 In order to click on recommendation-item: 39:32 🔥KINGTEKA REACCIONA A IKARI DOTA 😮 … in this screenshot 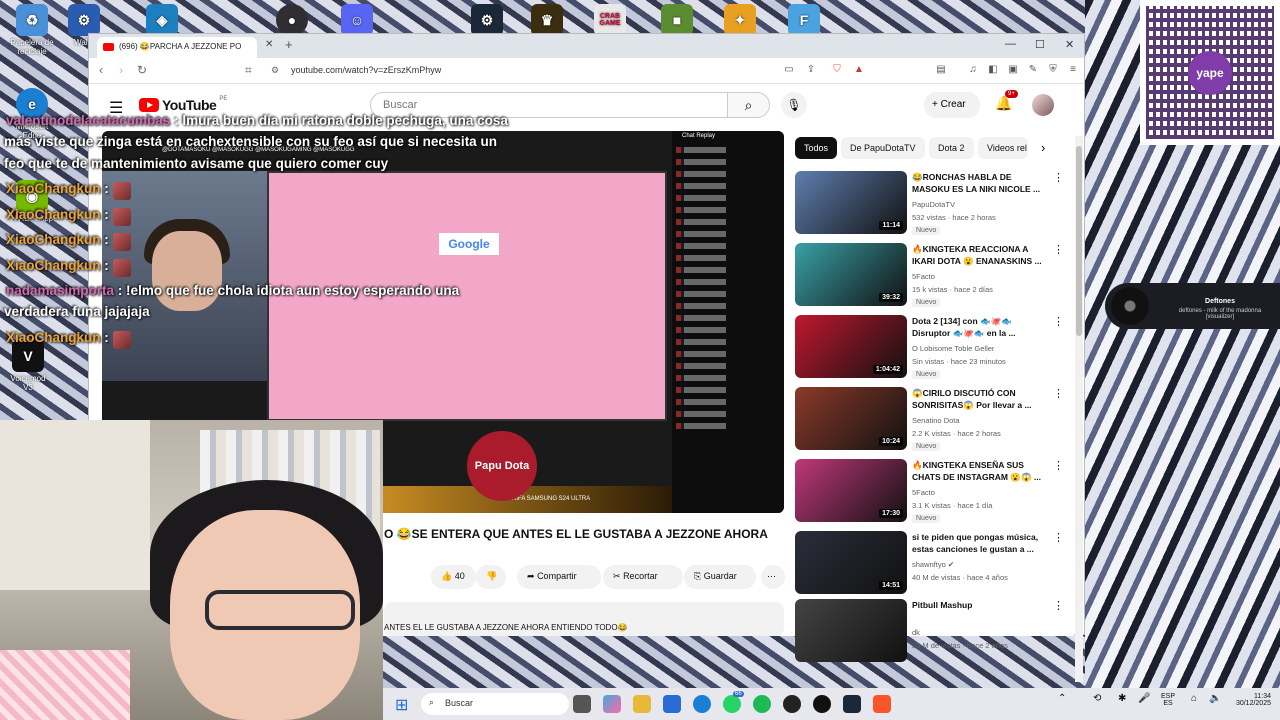, I will do `click(930, 276)`.